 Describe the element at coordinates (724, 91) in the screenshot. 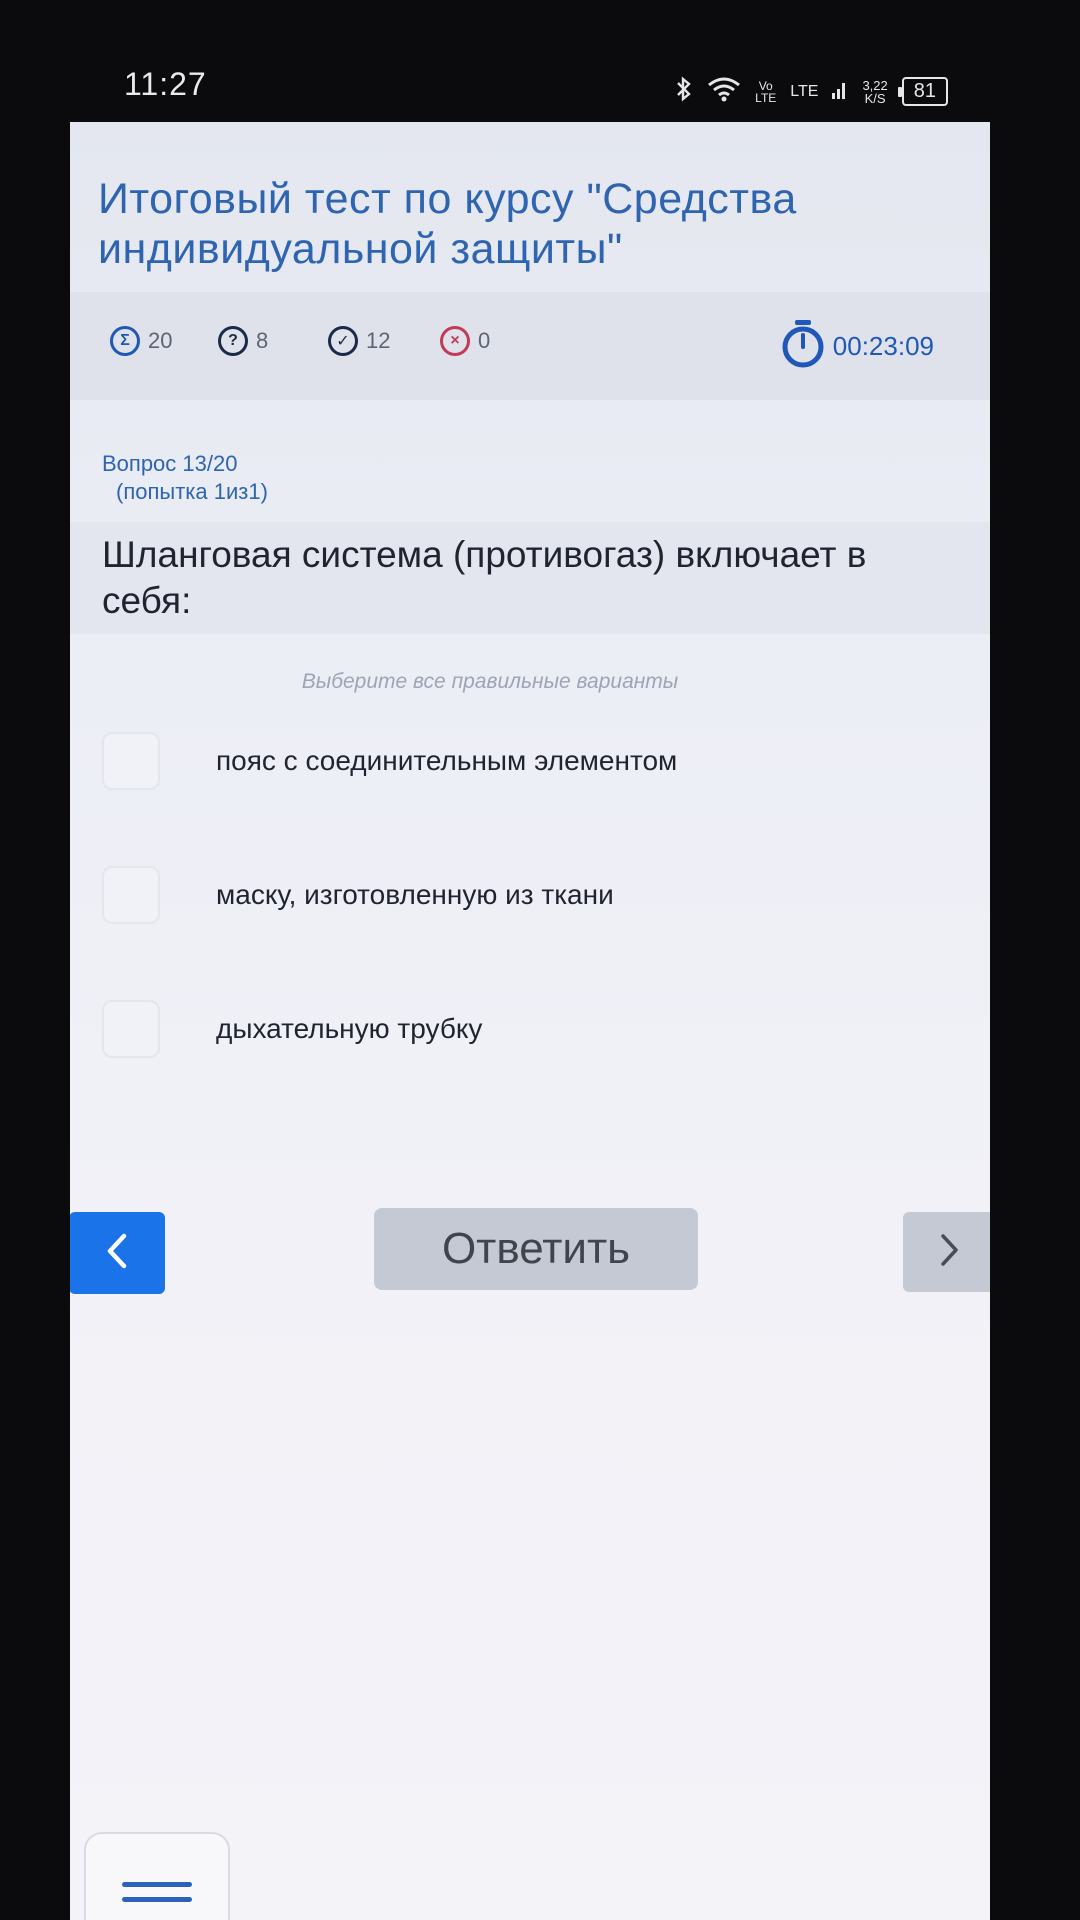

I see `wifi-icon` at that location.